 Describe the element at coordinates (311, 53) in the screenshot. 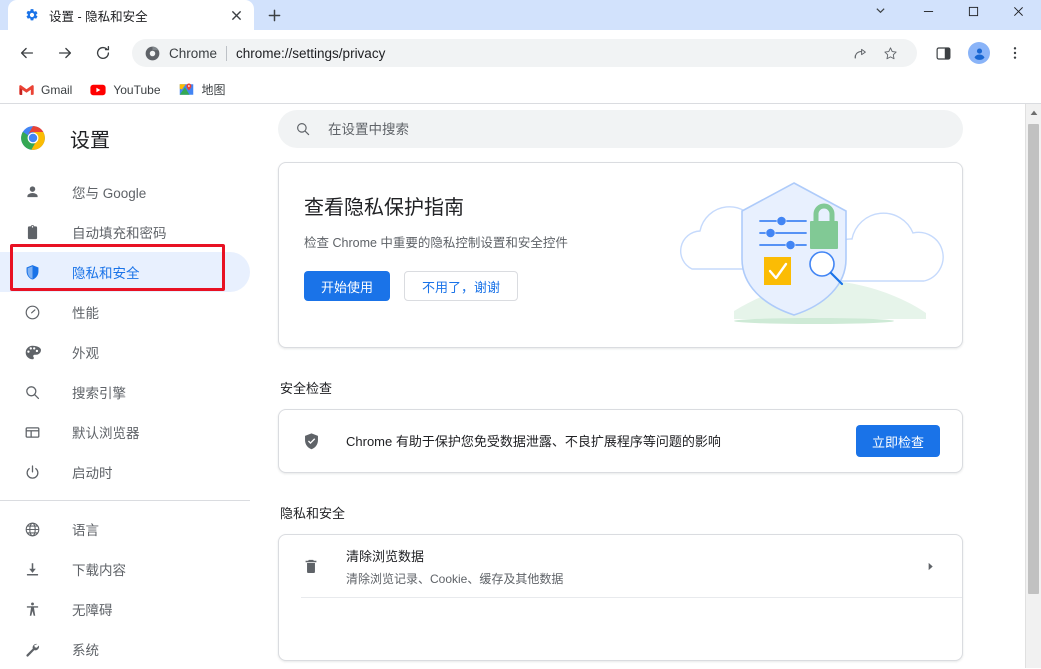

I see `omnibox-url-text: chrome://settings/privacy` at that location.